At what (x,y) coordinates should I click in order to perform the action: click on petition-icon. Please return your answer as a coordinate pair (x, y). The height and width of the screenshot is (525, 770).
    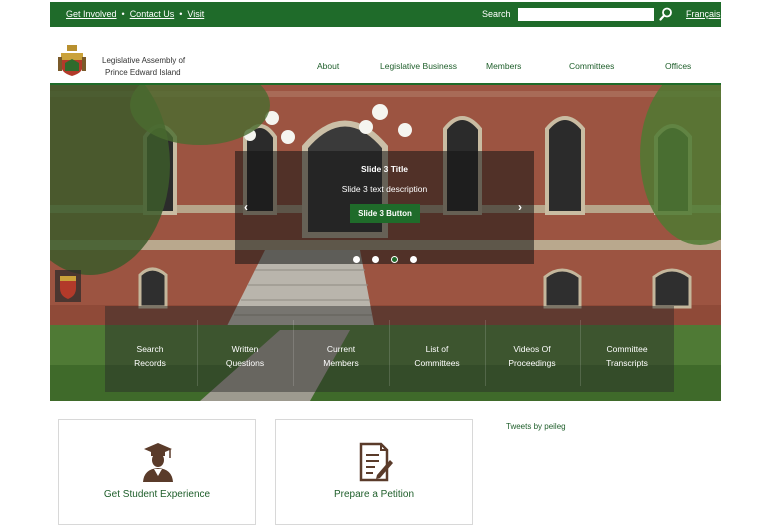
    Looking at the image, I should click on (376, 462).